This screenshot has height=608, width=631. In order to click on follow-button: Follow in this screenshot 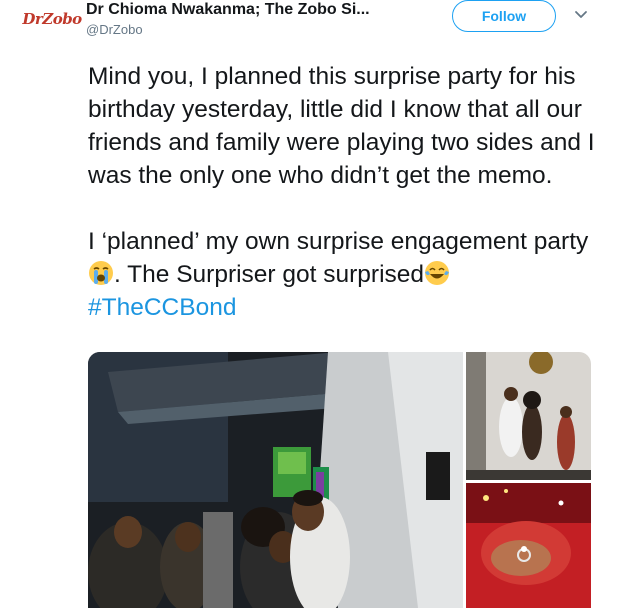, I will do `click(504, 16)`.